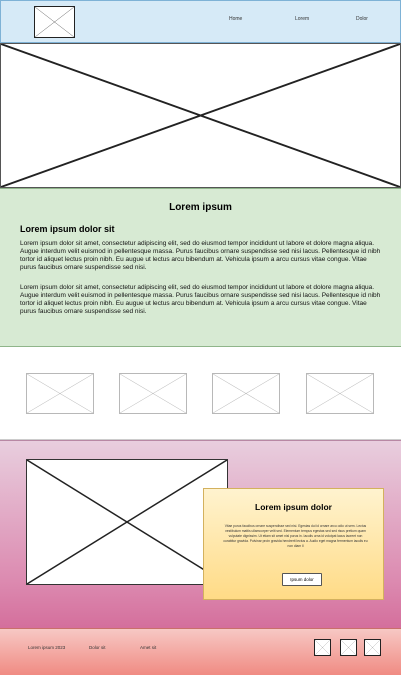 Image resolution: width=401 pixels, height=675 pixels. Describe the element at coordinates (54, 22) in the screenshot. I see `logo-placeholder-image` at that location.